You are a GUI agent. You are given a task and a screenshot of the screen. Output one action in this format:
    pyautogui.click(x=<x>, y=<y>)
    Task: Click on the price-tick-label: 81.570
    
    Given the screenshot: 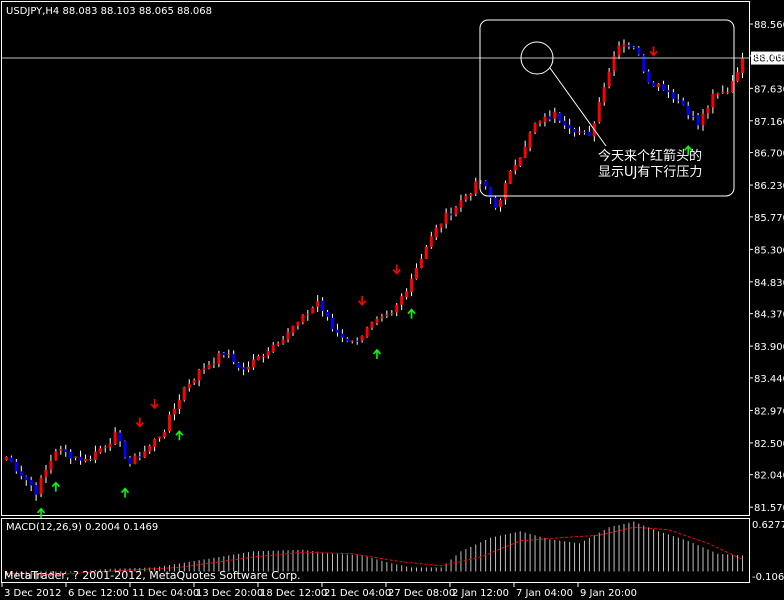 What is the action you would take?
    pyautogui.click(x=769, y=508)
    